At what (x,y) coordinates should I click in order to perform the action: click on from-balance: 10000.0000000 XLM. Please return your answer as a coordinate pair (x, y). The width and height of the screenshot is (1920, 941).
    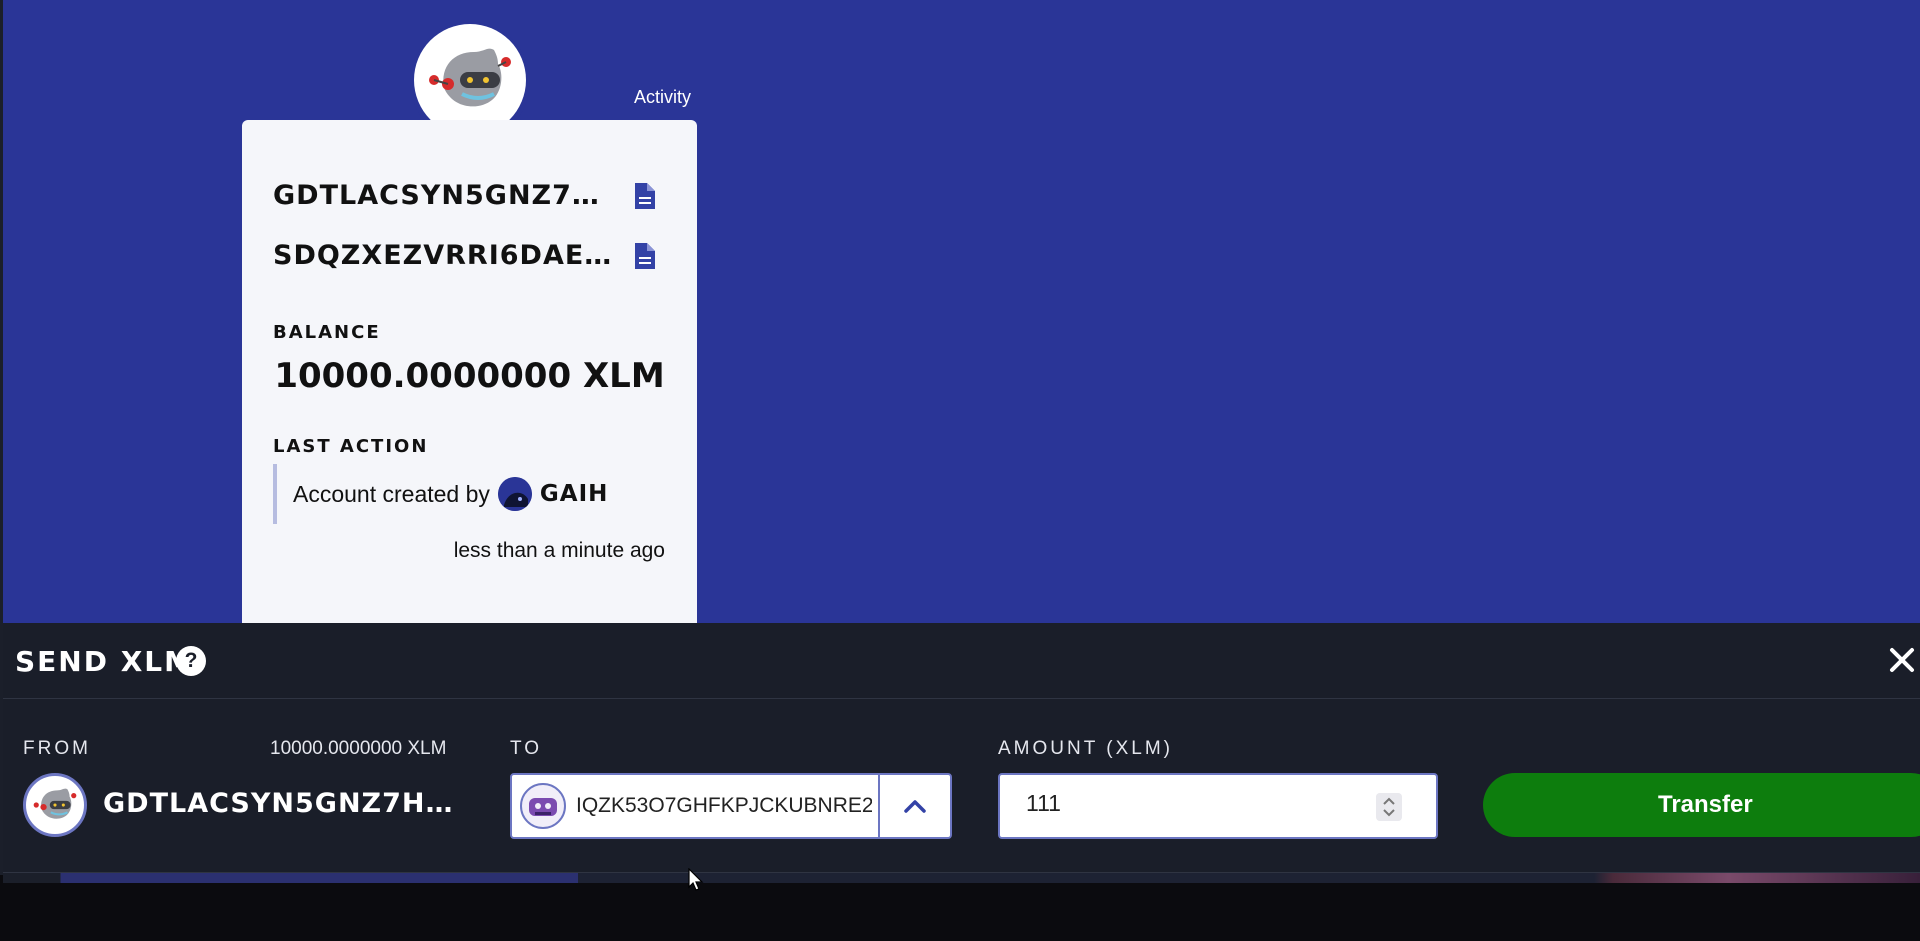
    Looking at the image, I should click on (358, 748).